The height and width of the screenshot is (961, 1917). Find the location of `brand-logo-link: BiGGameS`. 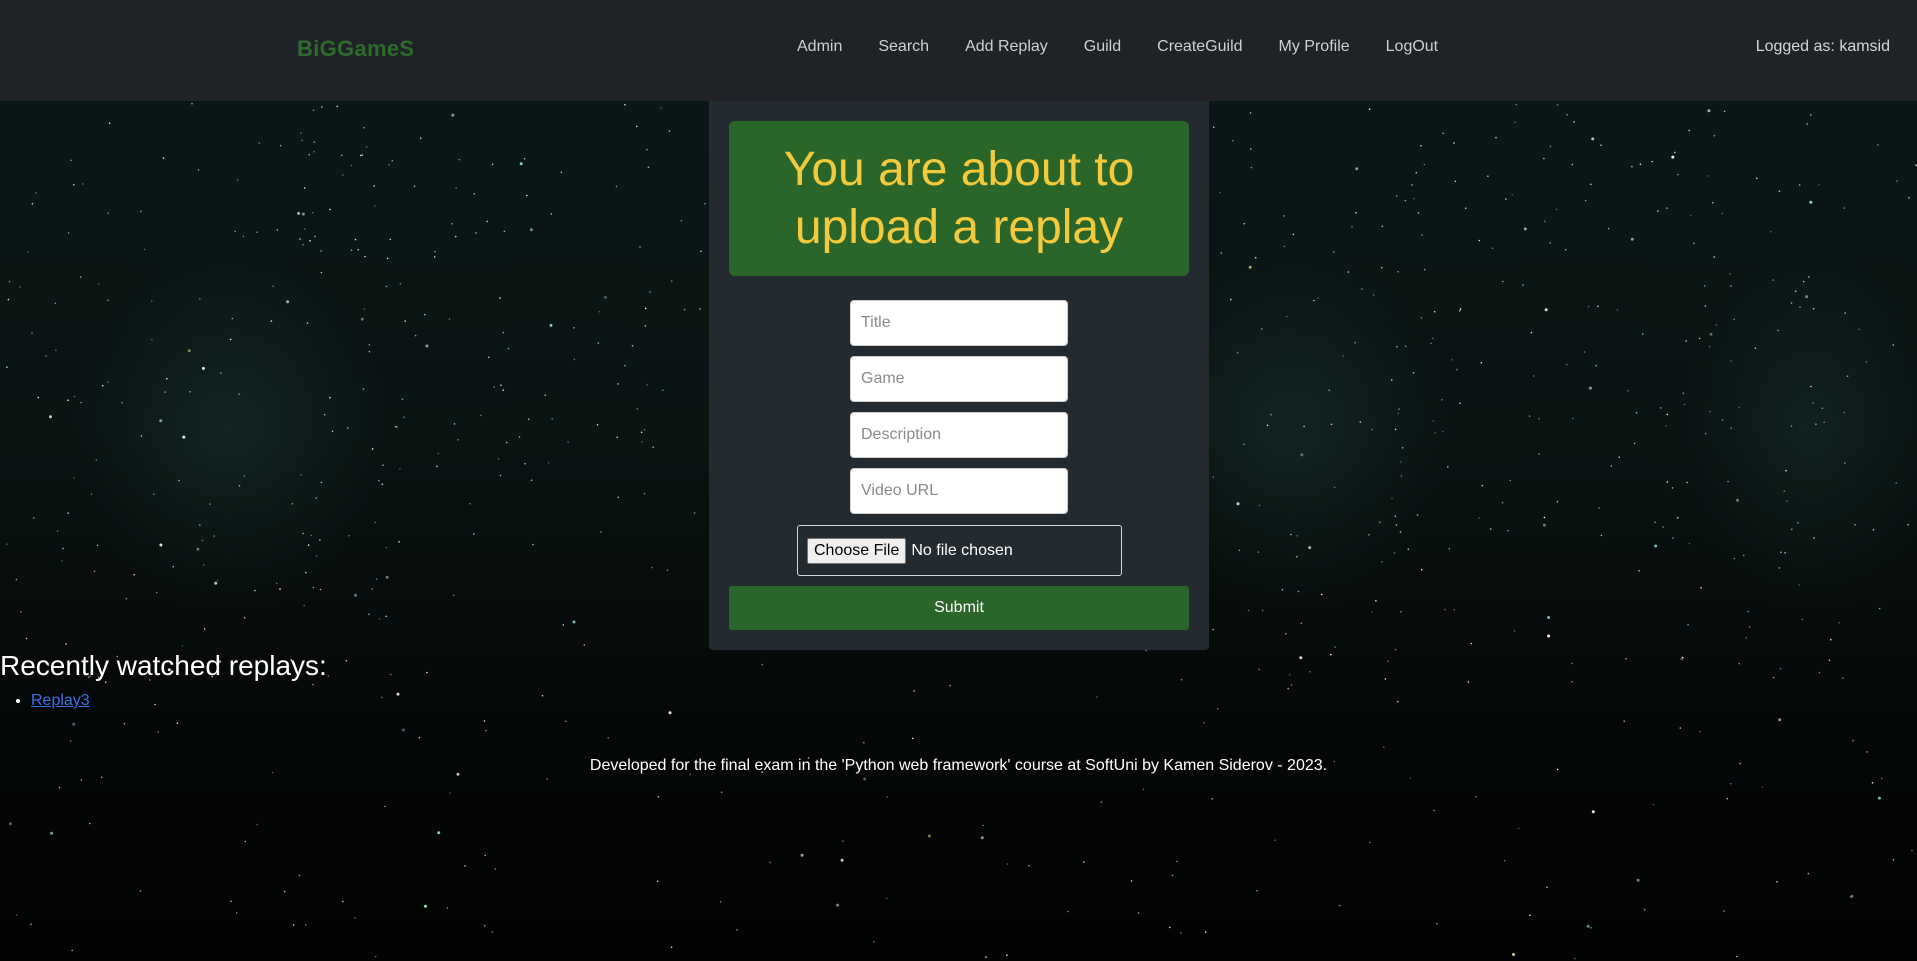

brand-logo-link: BiGGameS is located at coordinates (355, 49).